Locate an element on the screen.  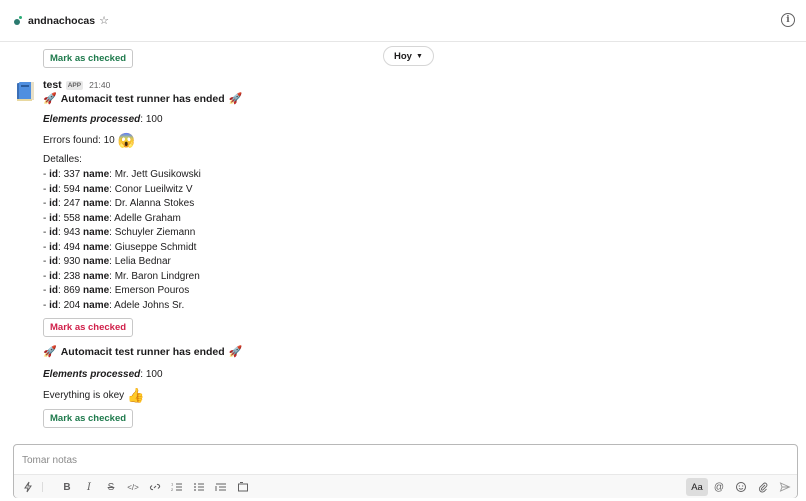
item-id: 930 is located at coordinates (72, 261).